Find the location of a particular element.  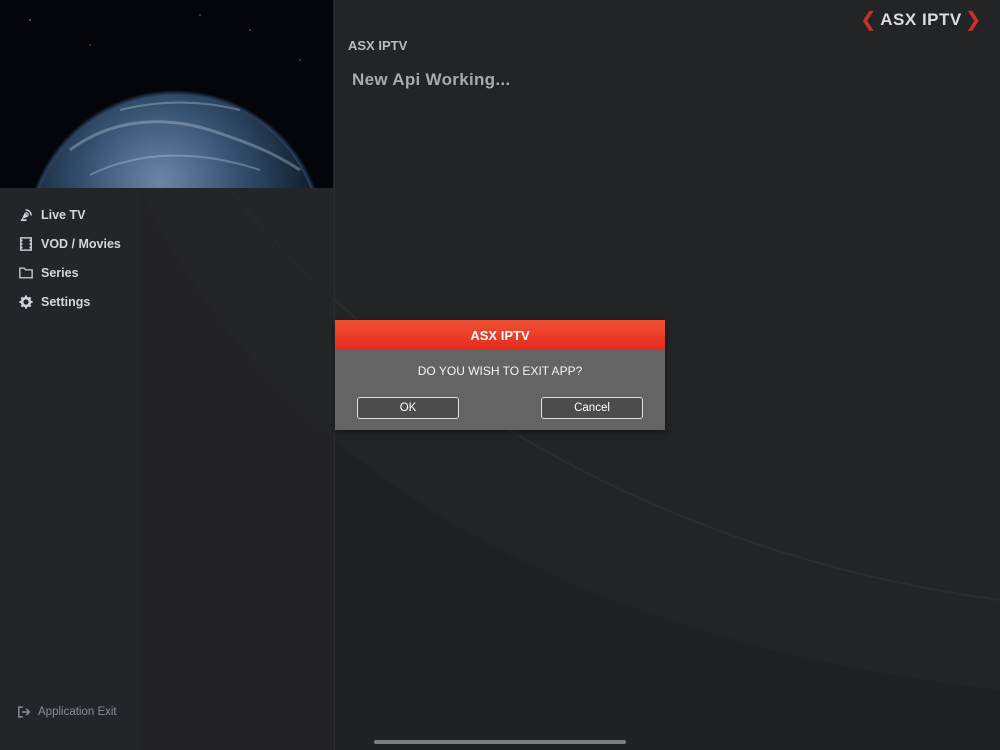

home-indicator is located at coordinates (500, 742).